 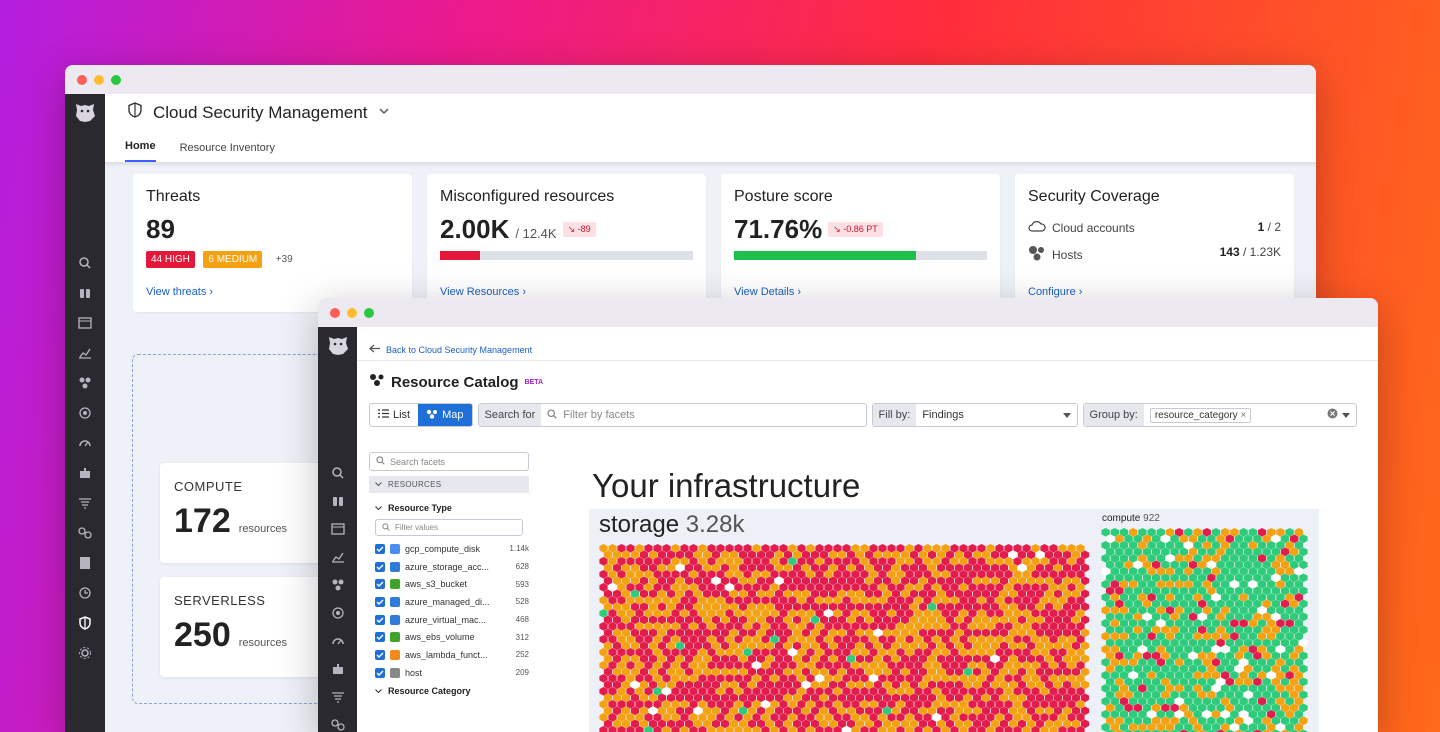 I want to click on back-link: Back to Cloud Security Management, so click(x=867, y=344).